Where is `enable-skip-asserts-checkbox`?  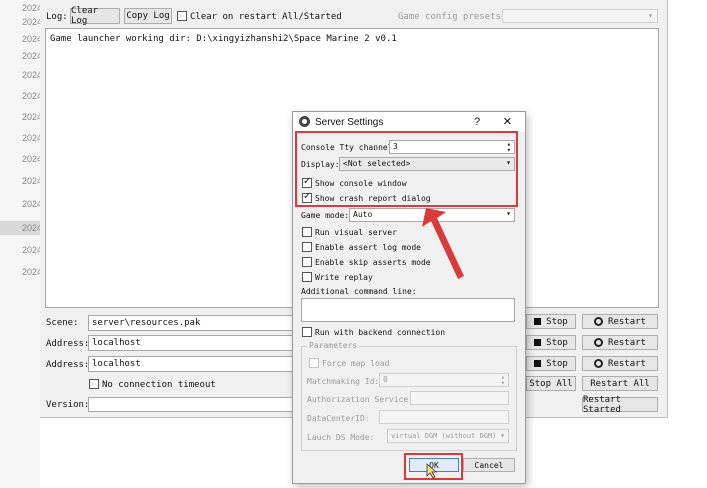
enable-skip-asserts-checkbox is located at coordinates (307, 262).